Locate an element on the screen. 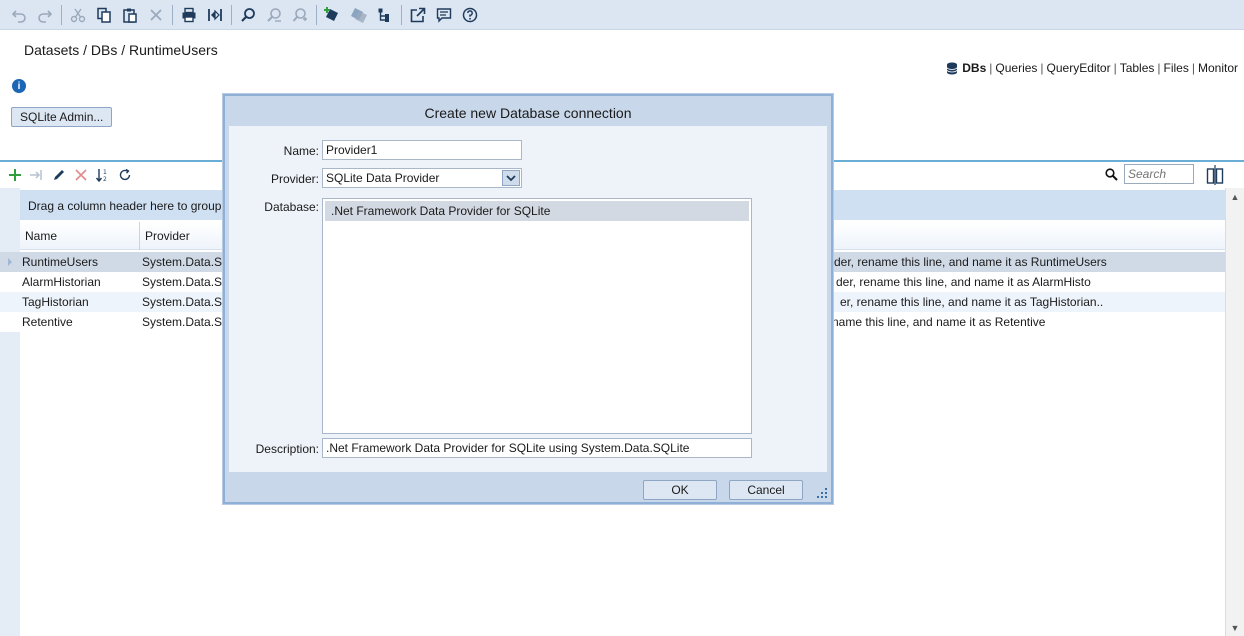  nav-link-queryeditor: QueryEditor is located at coordinates (1079, 68).